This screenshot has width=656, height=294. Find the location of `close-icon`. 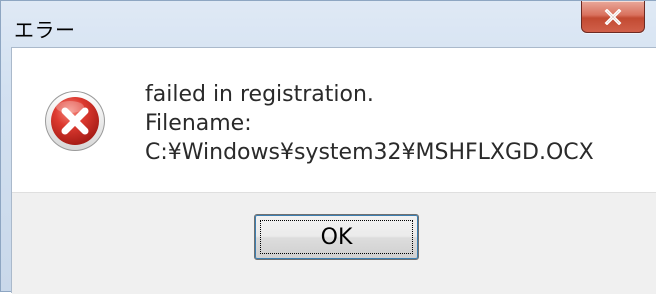

close-icon is located at coordinates (613, 16).